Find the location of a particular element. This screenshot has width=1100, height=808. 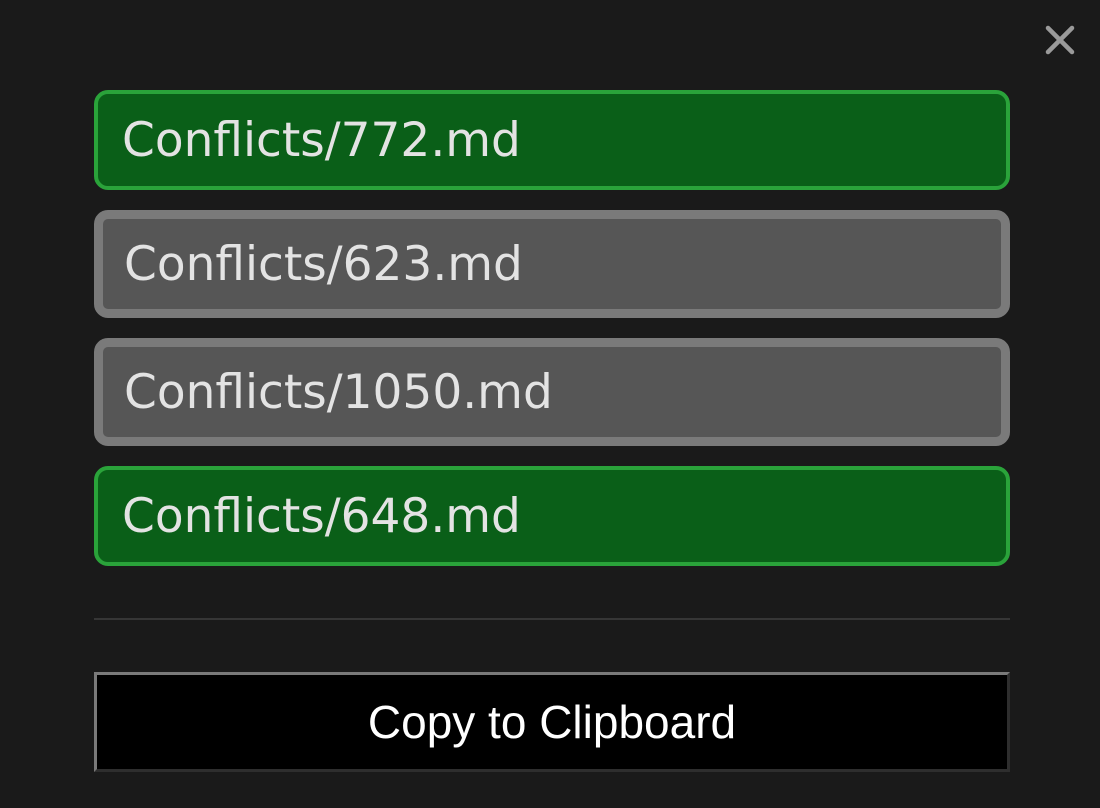

file-item-648: Conflicts/648.md is located at coordinates (552, 516).